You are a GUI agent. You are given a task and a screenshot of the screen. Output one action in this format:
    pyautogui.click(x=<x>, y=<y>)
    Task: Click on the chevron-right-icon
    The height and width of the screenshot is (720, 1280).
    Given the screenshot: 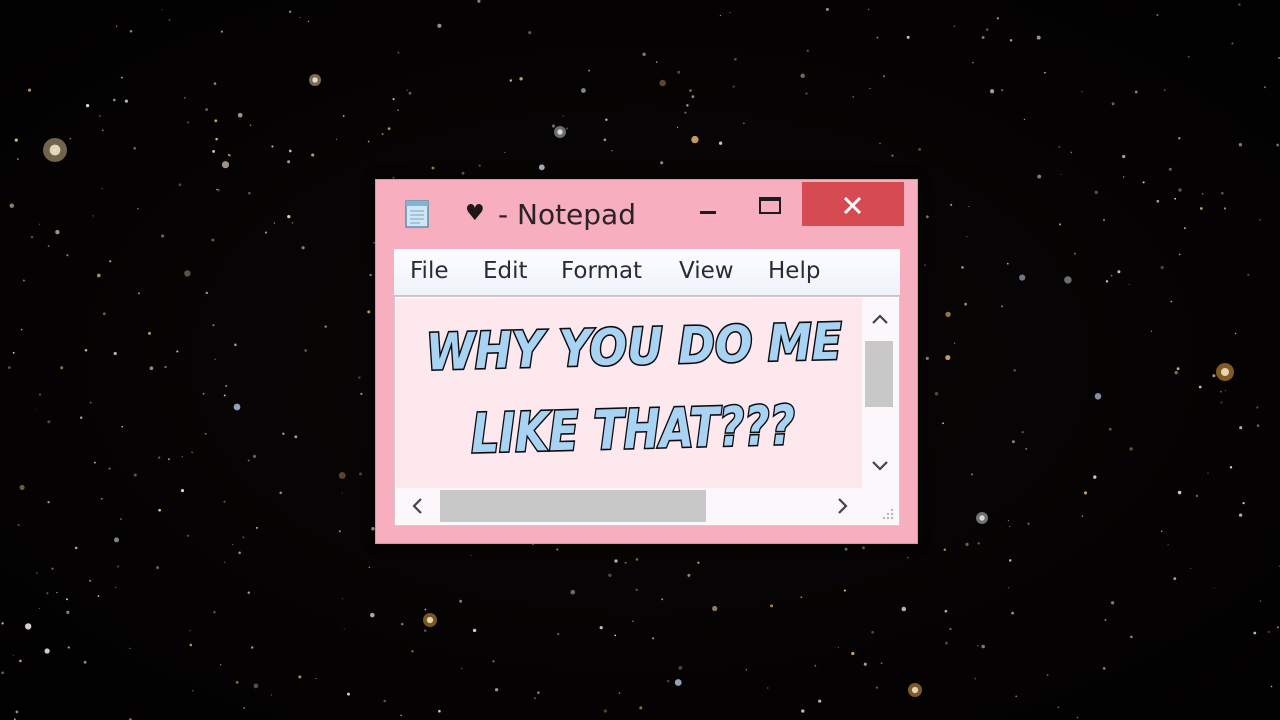 What is the action you would take?
    pyautogui.click(x=843, y=506)
    